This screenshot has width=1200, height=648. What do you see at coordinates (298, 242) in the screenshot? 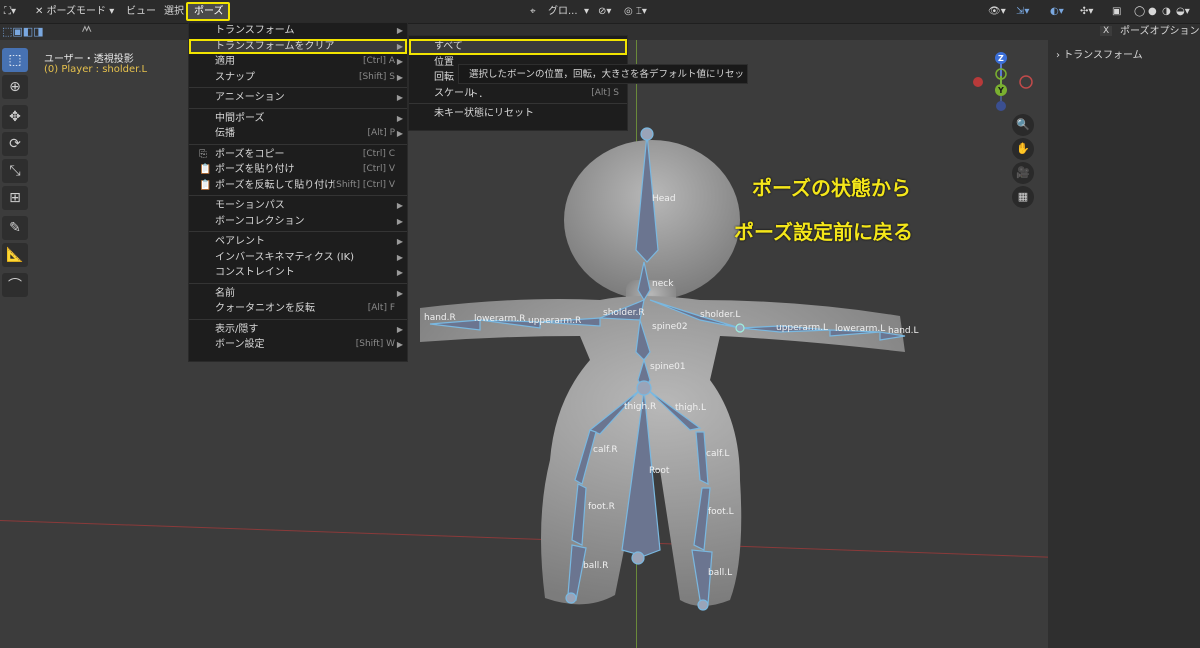
I see `menu-item-parent: ペアレント ▶` at bounding box center [298, 242].